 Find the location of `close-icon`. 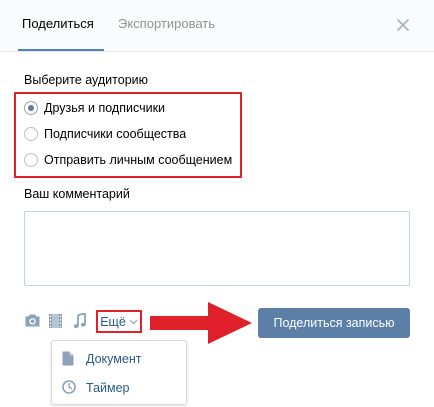

close-icon is located at coordinates (403, 25).